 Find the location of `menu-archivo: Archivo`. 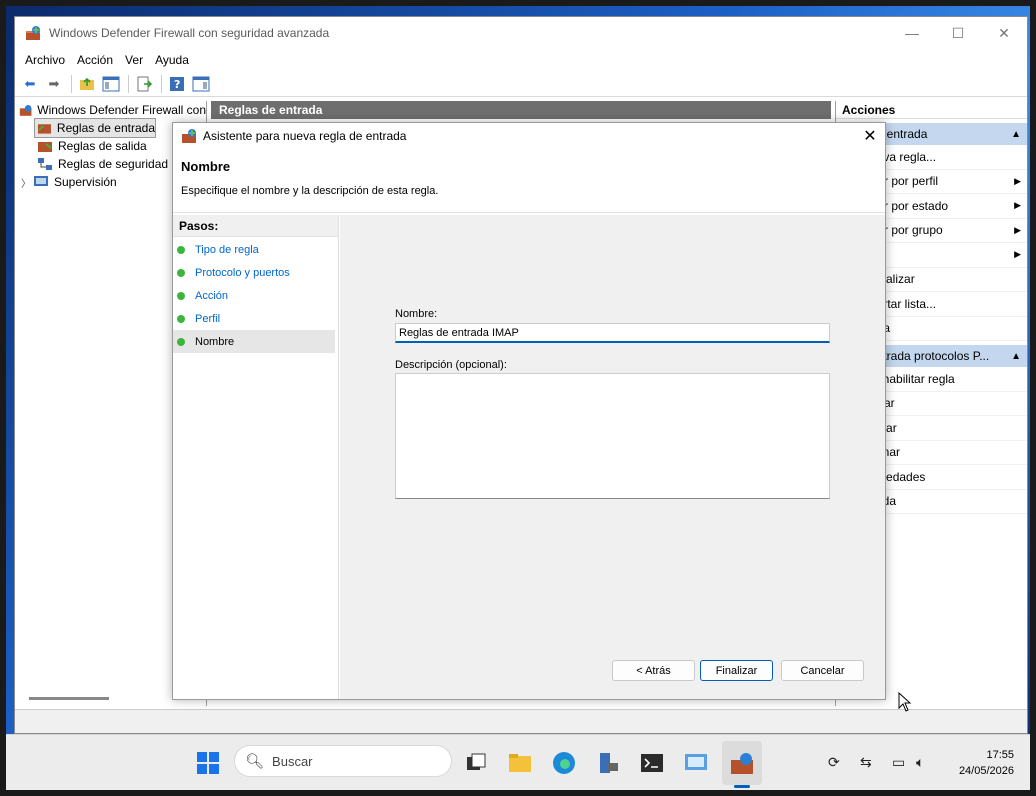

menu-archivo: Archivo is located at coordinates (45, 60).